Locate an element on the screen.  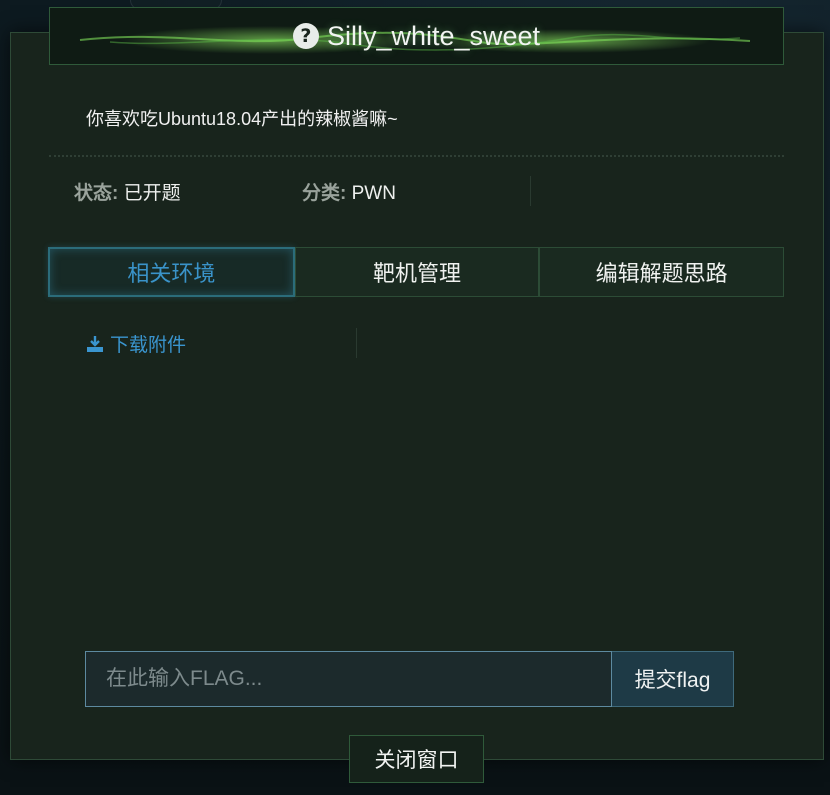
download-separator is located at coordinates (356, 343).